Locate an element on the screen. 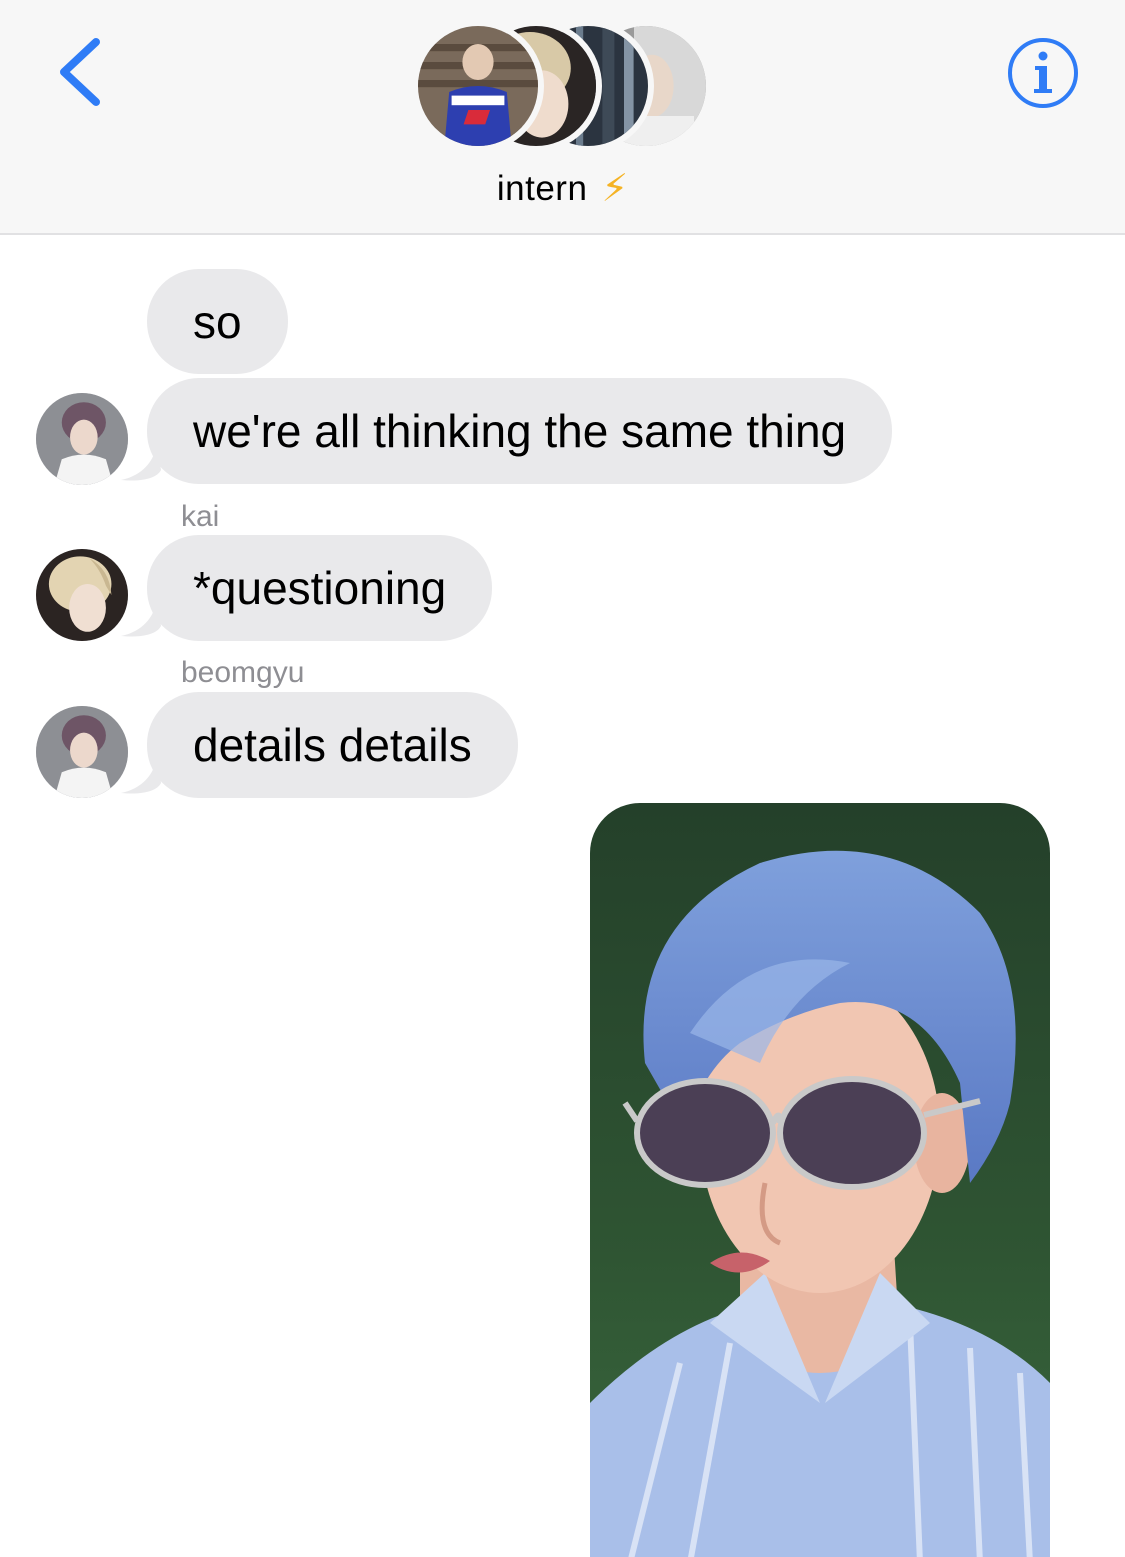  message-bubble: so is located at coordinates (217, 321).